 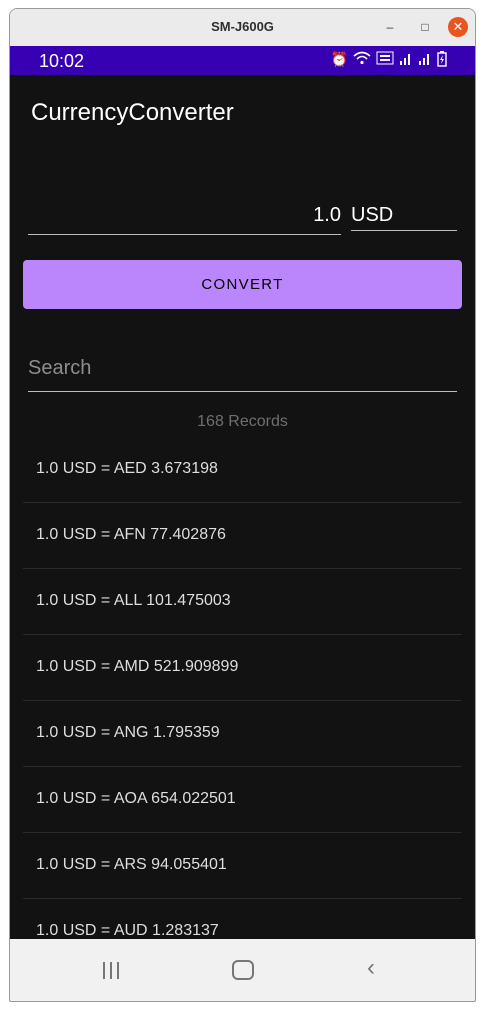 What do you see at coordinates (242, 800) in the screenshot?
I see `list-item: 1.0 USD = AOA 654.022501` at bounding box center [242, 800].